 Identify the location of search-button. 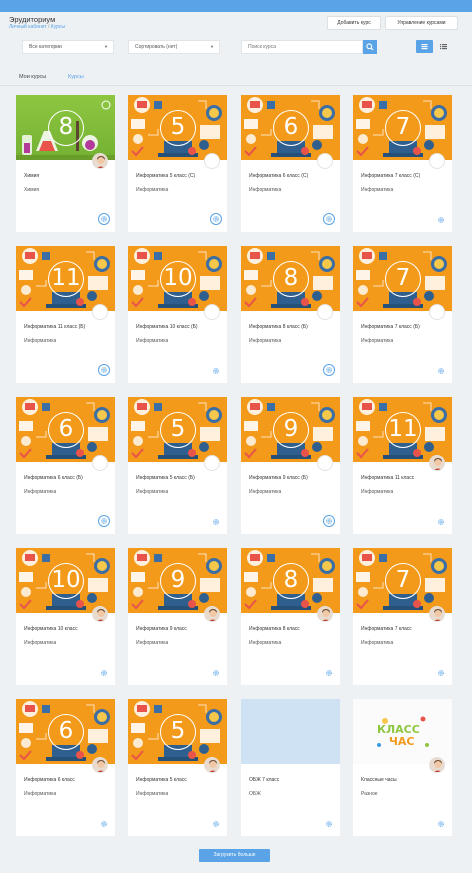
(370, 47).